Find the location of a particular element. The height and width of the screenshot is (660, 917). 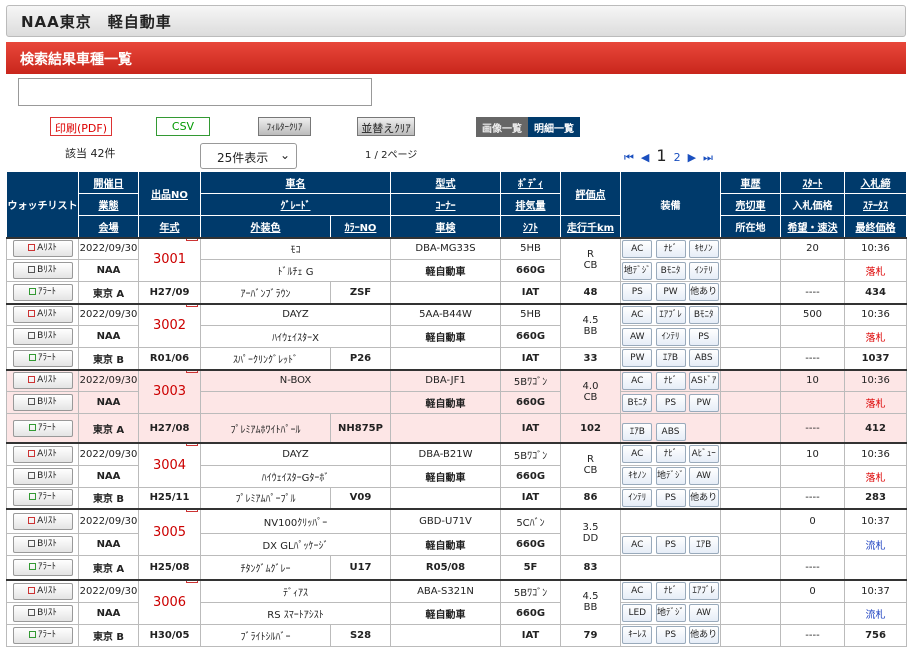

body: 5HB is located at coordinates (530, 248).